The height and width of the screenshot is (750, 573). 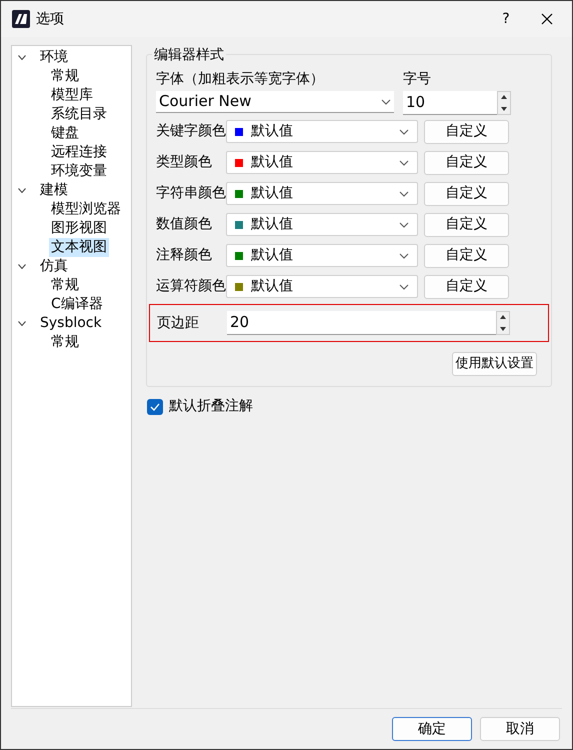 I want to click on field-label: 运算符颜色, so click(x=191, y=286).